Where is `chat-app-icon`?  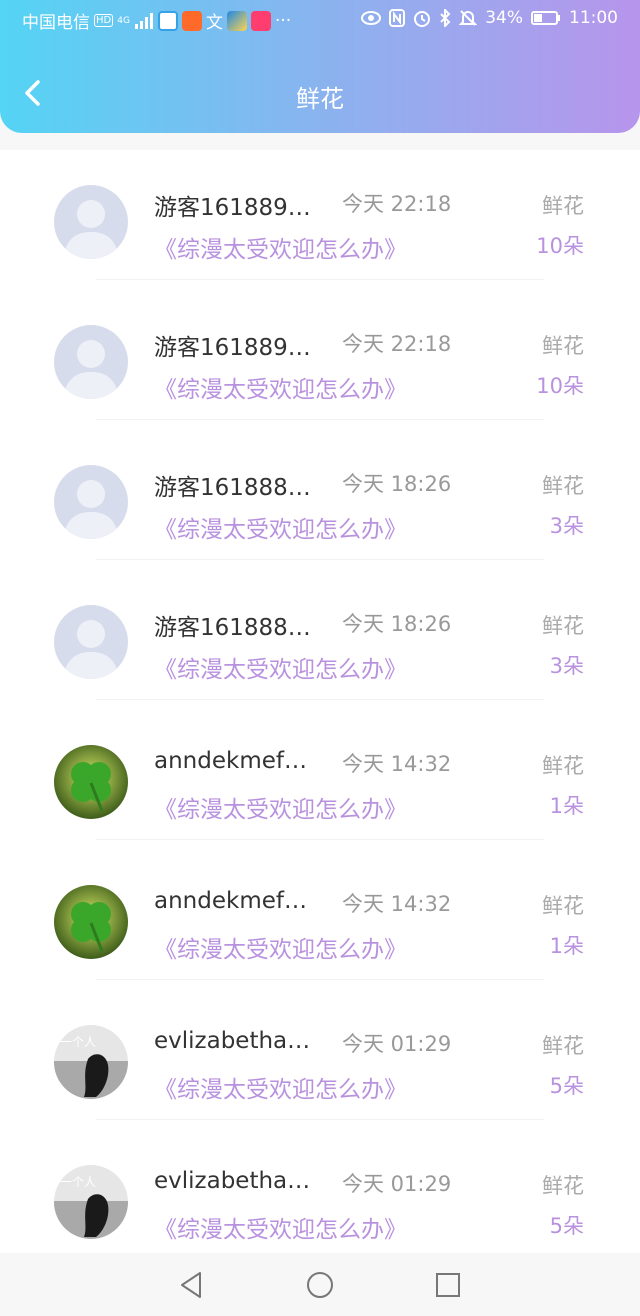 chat-app-icon is located at coordinates (167, 20).